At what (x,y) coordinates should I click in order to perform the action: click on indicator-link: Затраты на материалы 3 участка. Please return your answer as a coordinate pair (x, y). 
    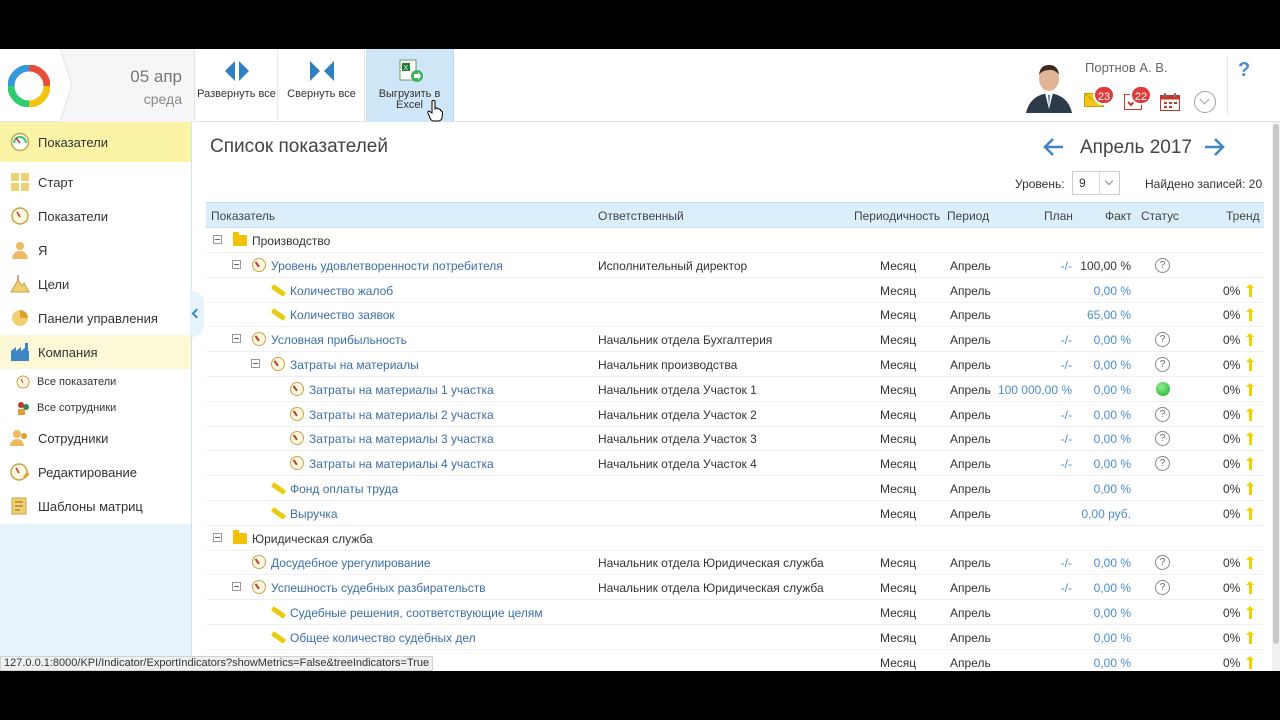
    Looking at the image, I should click on (401, 439).